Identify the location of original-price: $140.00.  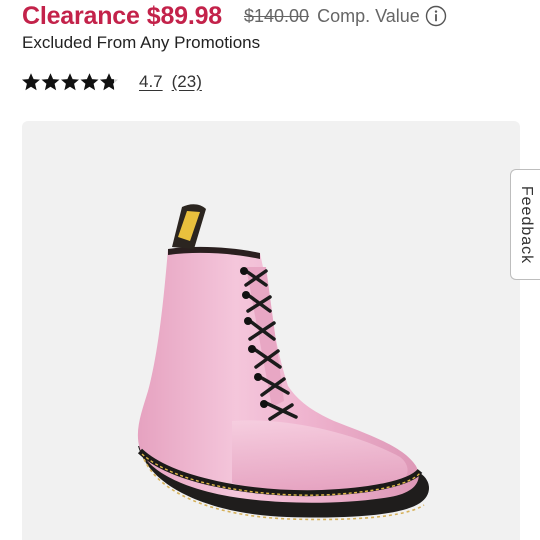
(277, 15).